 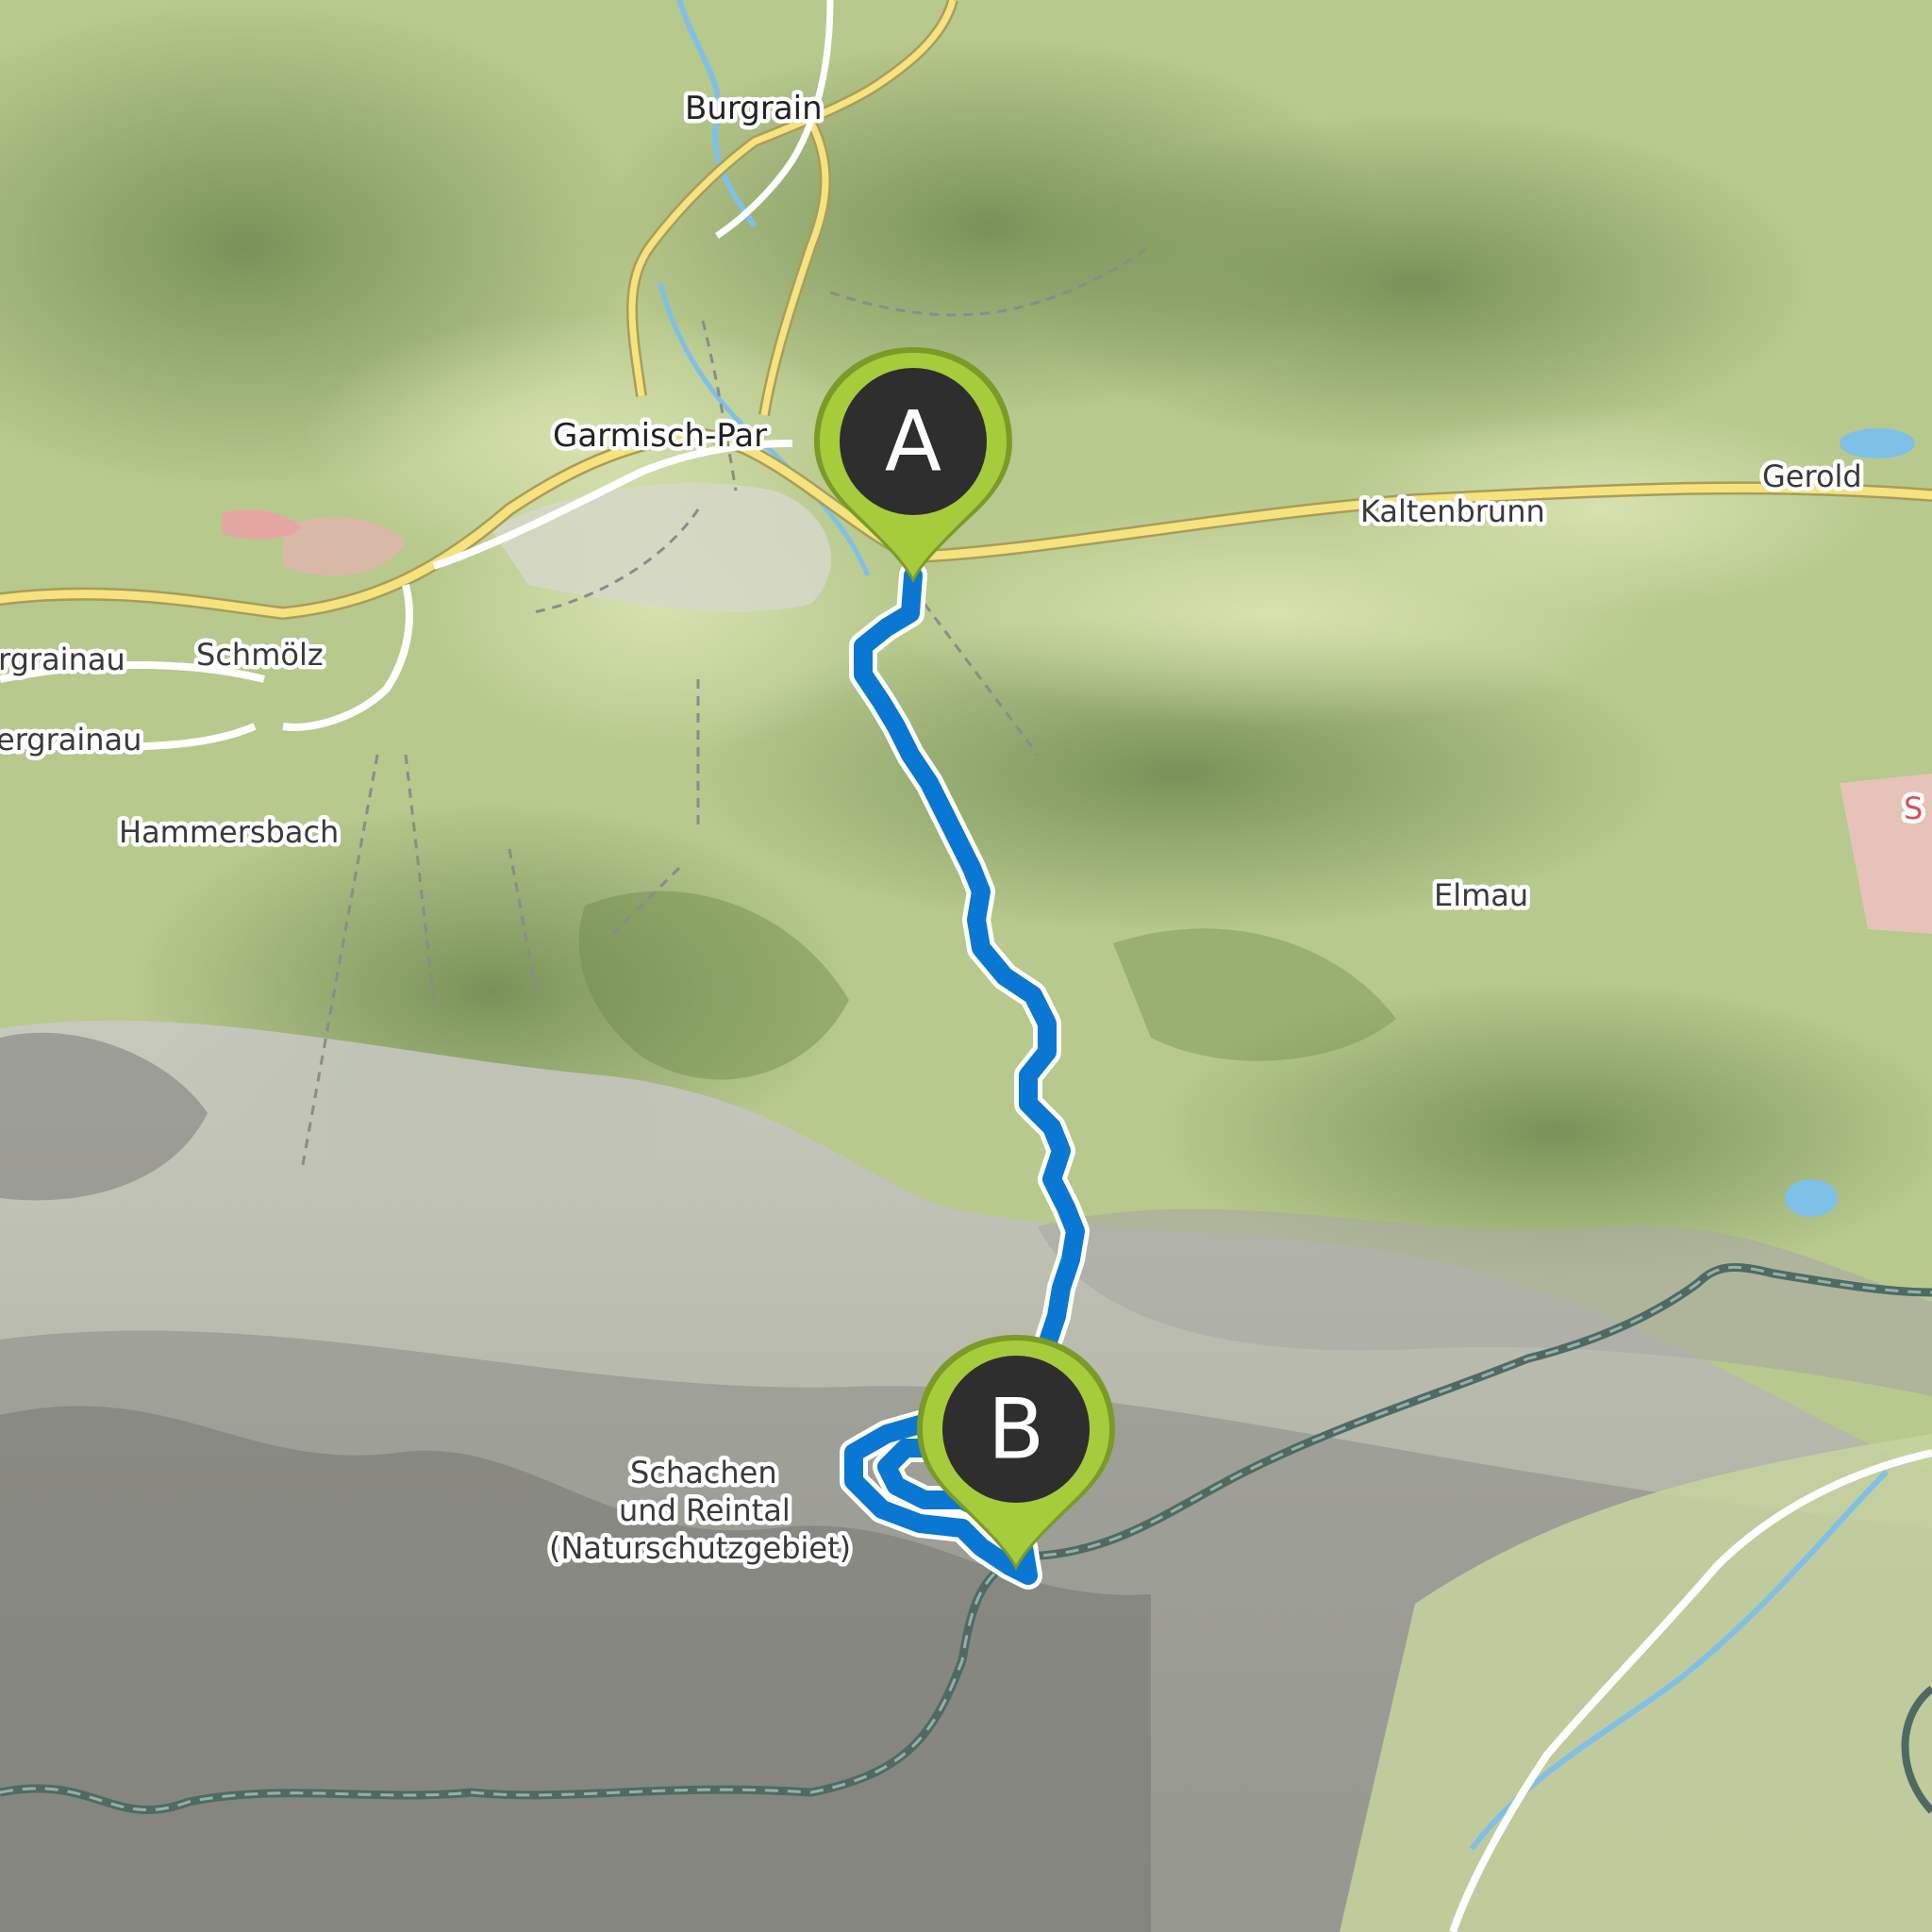 I want to click on marker-letter-b: B, so click(x=1016, y=1429).